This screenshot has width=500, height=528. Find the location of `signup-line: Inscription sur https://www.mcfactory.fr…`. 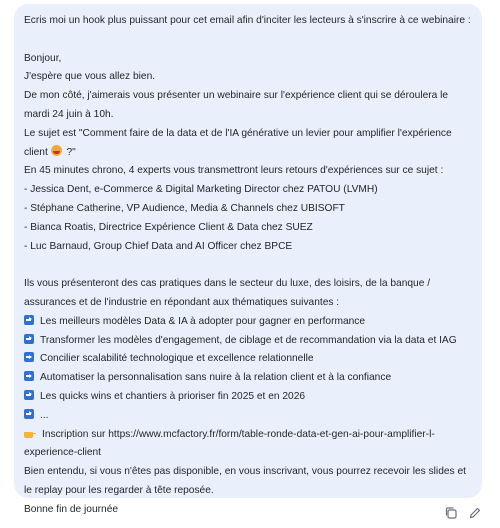

signup-line: Inscription sur https://www.mcfactory.fr… is located at coordinates (248, 435).